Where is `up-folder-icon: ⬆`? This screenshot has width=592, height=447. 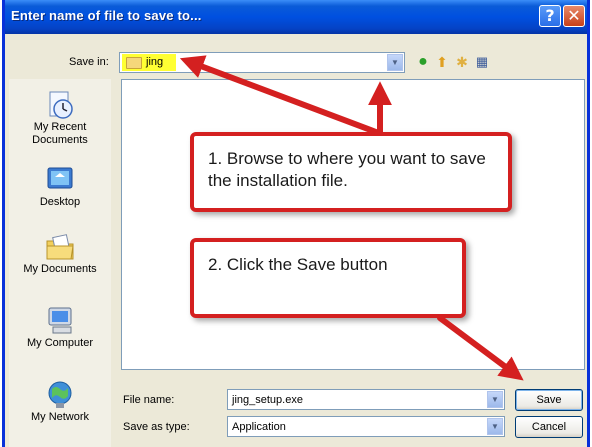 up-folder-icon: ⬆ is located at coordinates (442, 62).